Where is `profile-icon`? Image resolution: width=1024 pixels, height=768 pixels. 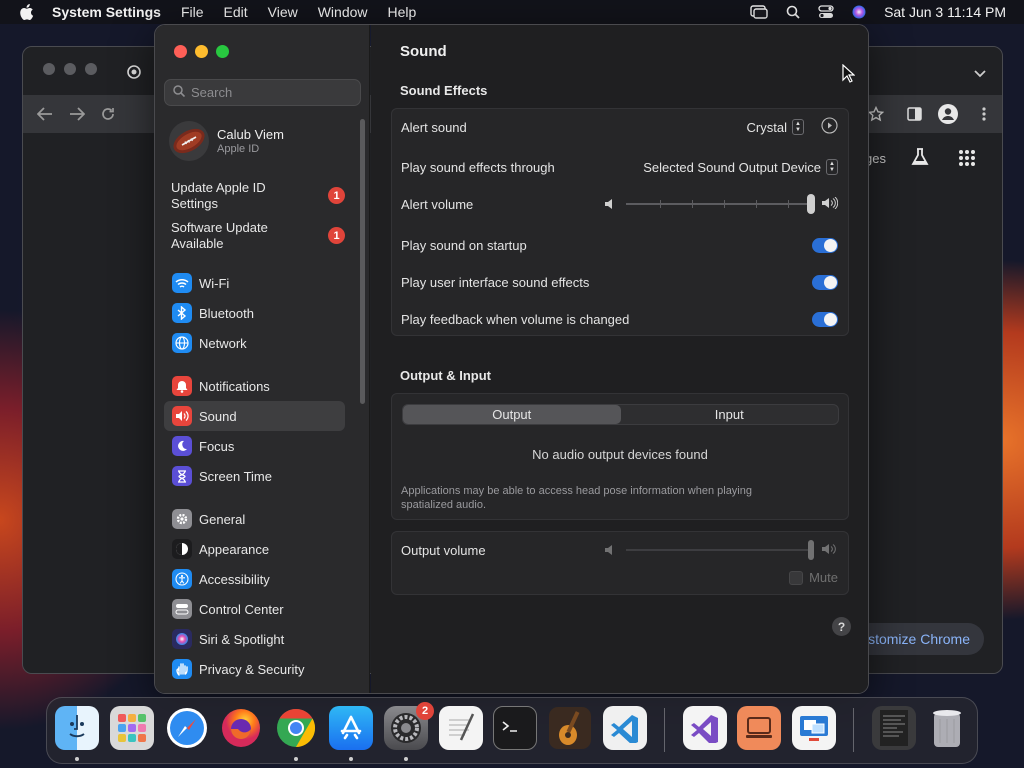 profile-icon is located at coordinates (948, 116).